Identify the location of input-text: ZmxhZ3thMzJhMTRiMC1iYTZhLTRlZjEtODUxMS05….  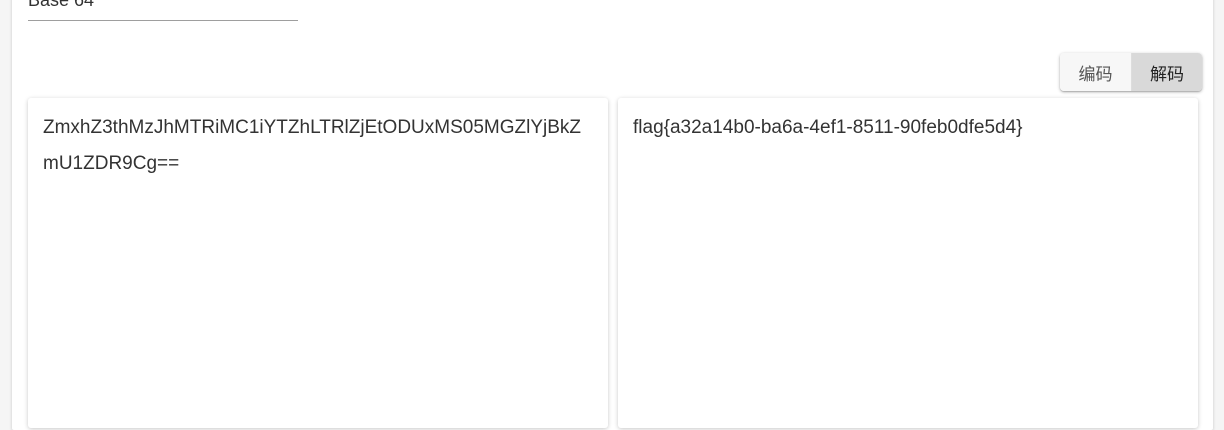
(318, 146).